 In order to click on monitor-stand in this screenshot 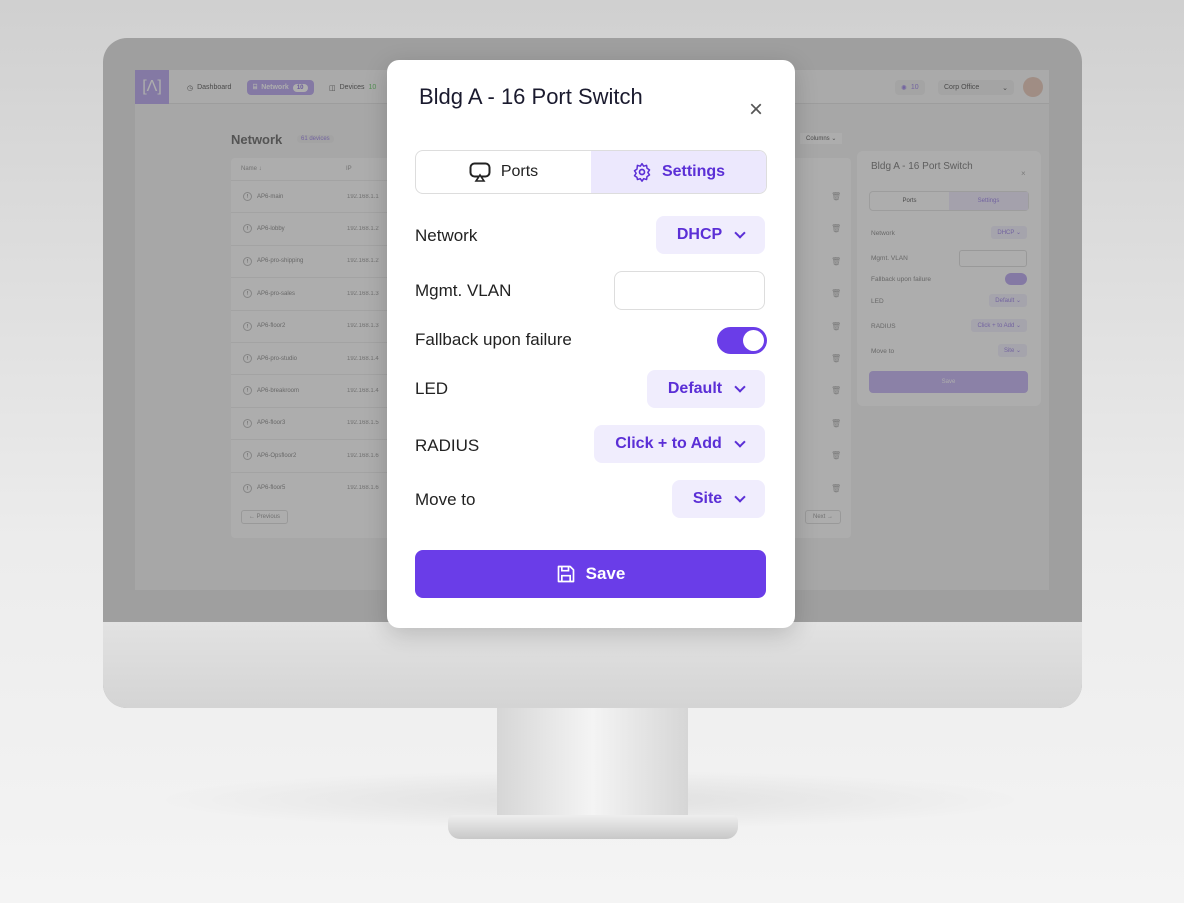, I will do `click(592, 764)`.